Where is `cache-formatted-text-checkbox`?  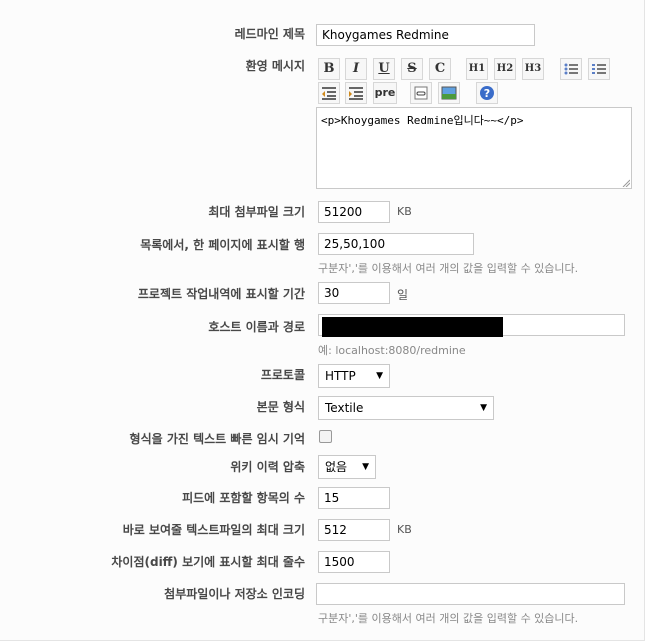 cache-formatted-text-checkbox is located at coordinates (325, 436).